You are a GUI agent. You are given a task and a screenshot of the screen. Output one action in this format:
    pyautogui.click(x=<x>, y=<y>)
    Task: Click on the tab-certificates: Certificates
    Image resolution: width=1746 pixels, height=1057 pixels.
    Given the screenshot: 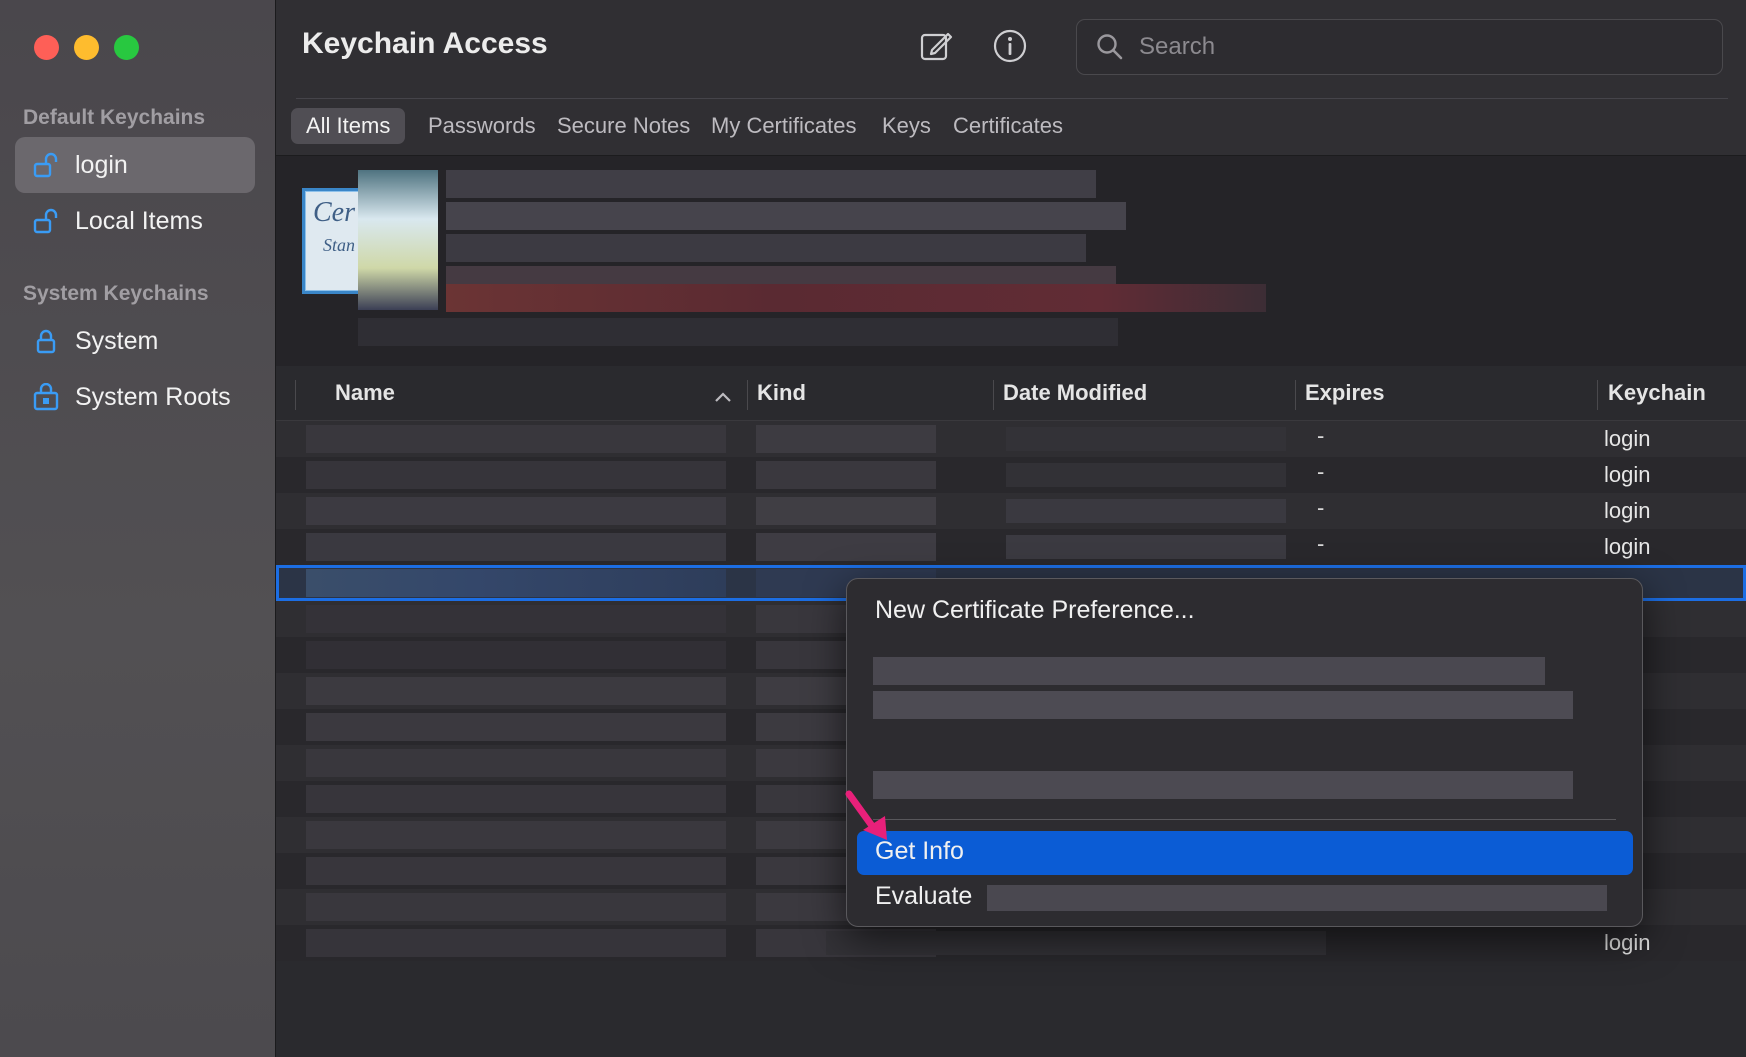 What is the action you would take?
    pyautogui.click(x=1008, y=126)
    